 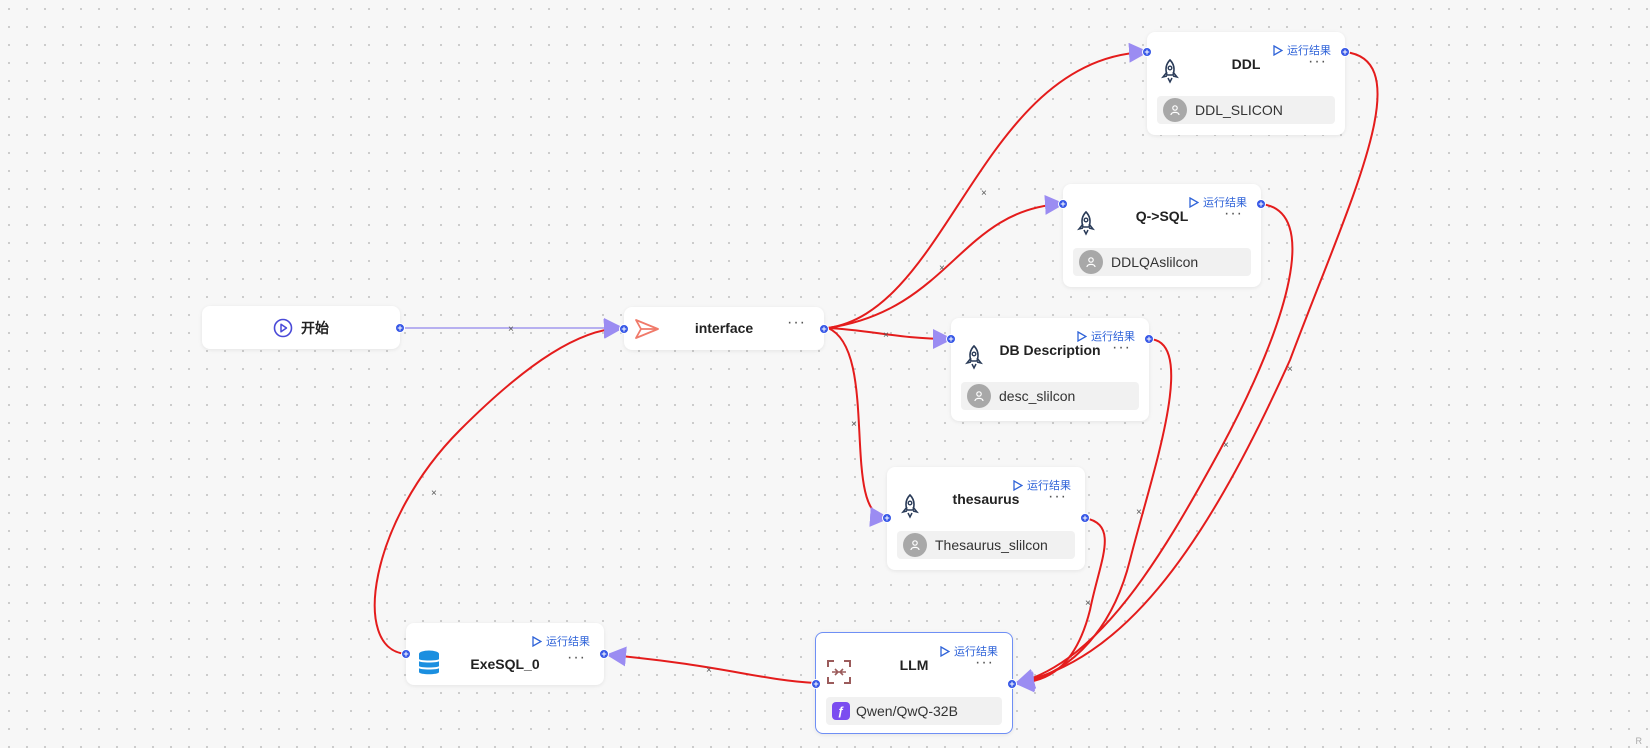 What do you see at coordinates (283, 328) in the screenshot?
I see `play-circle-icon` at bounding box center [283, 328].